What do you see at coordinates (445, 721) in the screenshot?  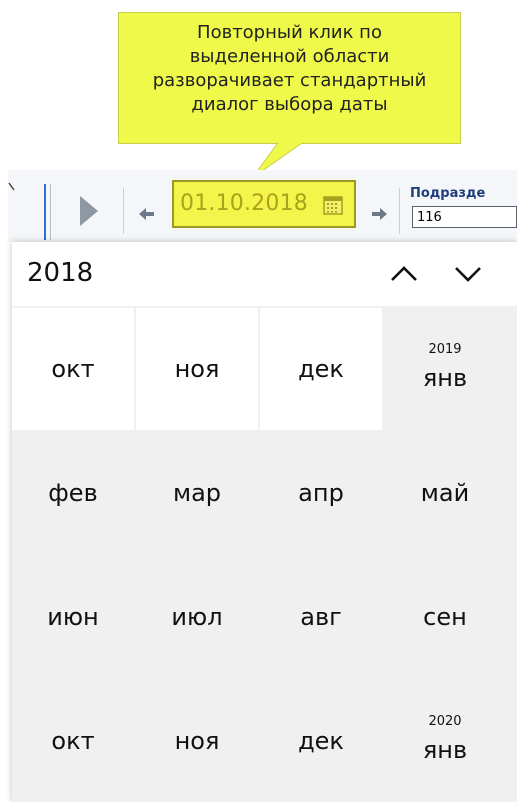 I see `month-cell-year: 2020` at bounding box center [445, 721].